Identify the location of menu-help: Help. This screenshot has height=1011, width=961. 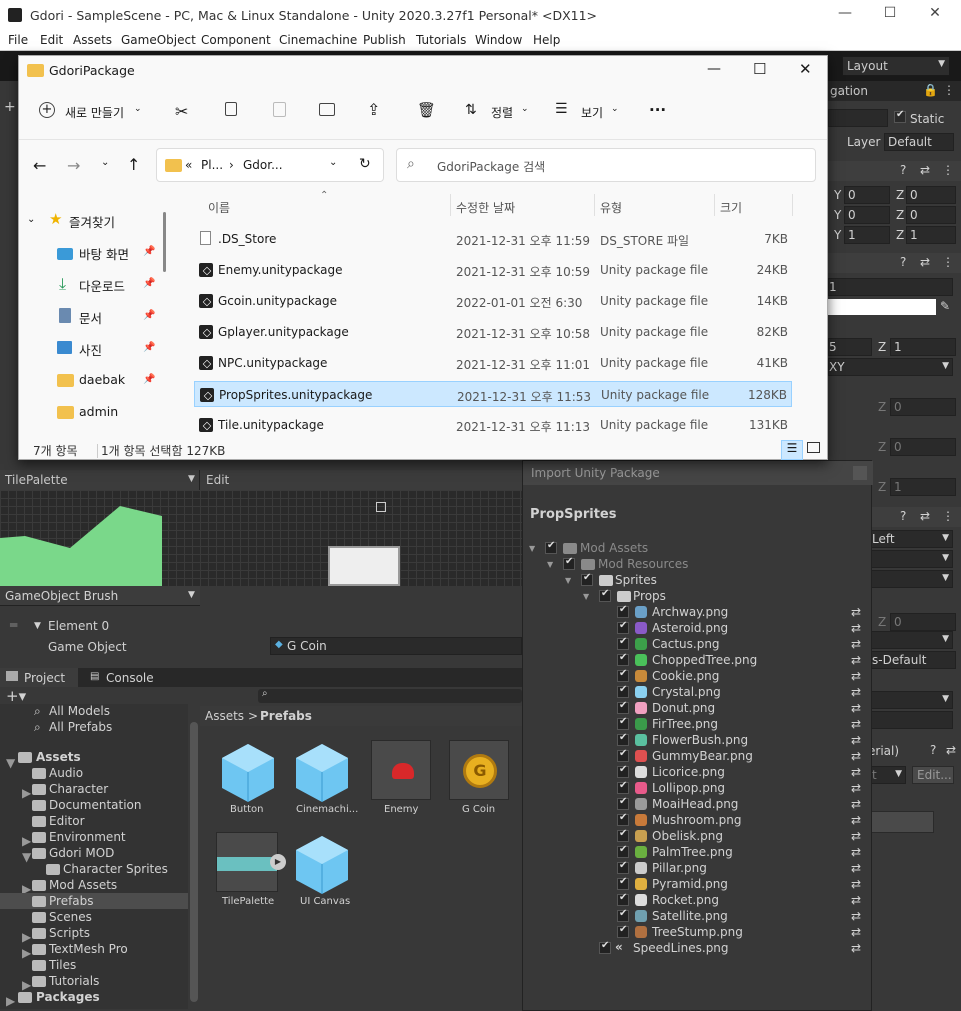
(546, 40).